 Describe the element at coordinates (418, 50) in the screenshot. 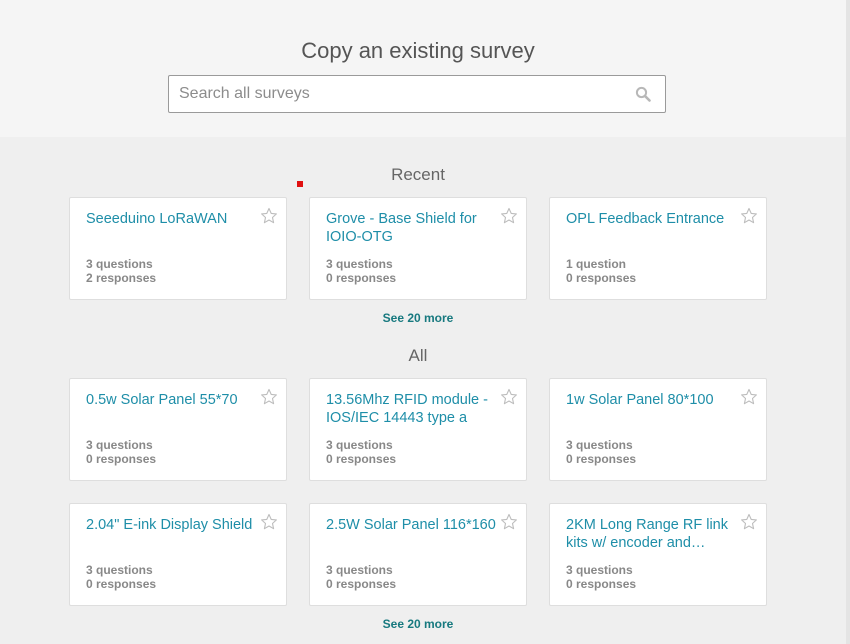

I see `page-title: Copy an existing survey` at that location.